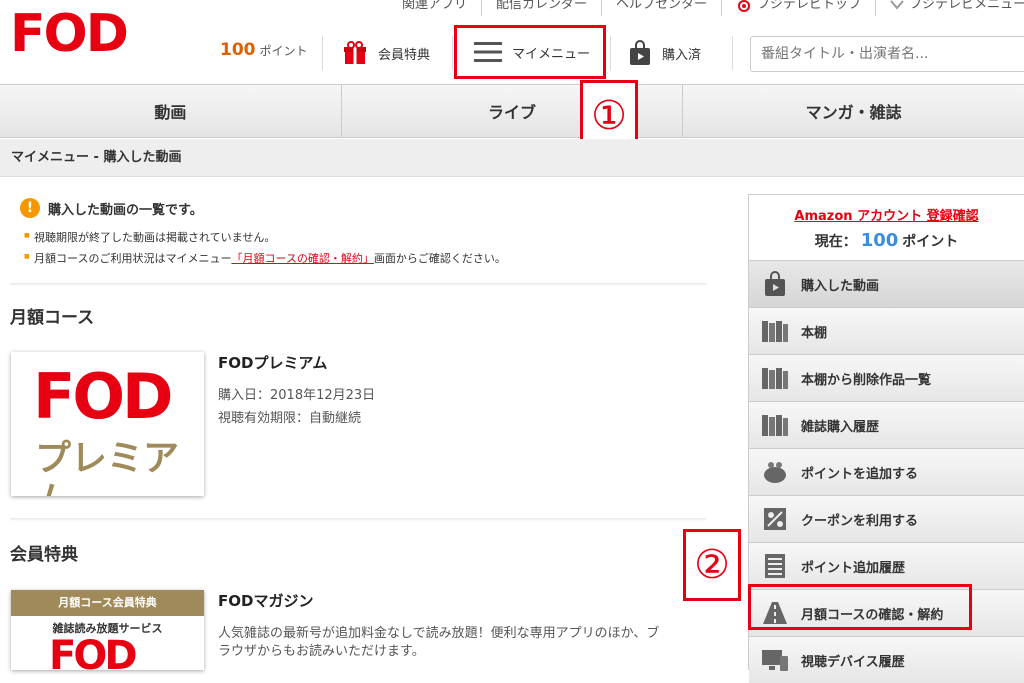 This screenshot has width=1024, height=683. Describe the element at coordinates (775, 472) in the screenshot. I see `coin-purse-icon` at that location.